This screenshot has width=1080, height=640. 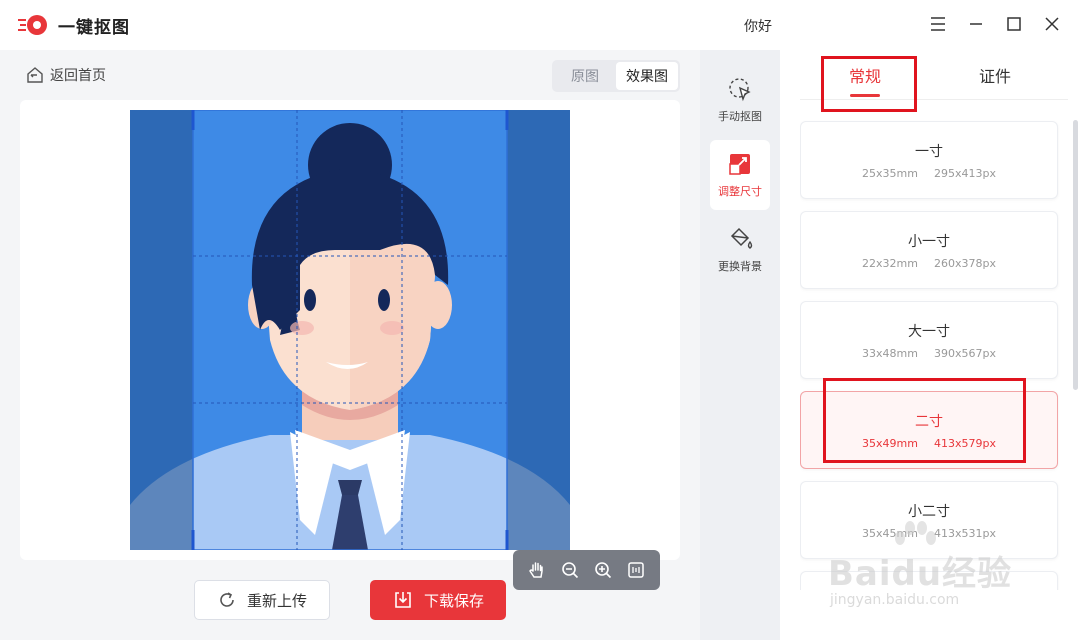 I want to click on download-save-label: 下载保存, so click(x=453, y=600).